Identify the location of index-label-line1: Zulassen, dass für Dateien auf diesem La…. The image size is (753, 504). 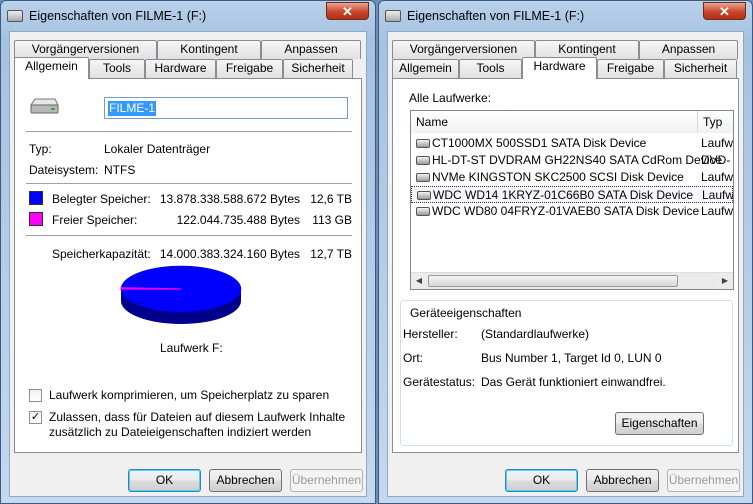
(197, 417).